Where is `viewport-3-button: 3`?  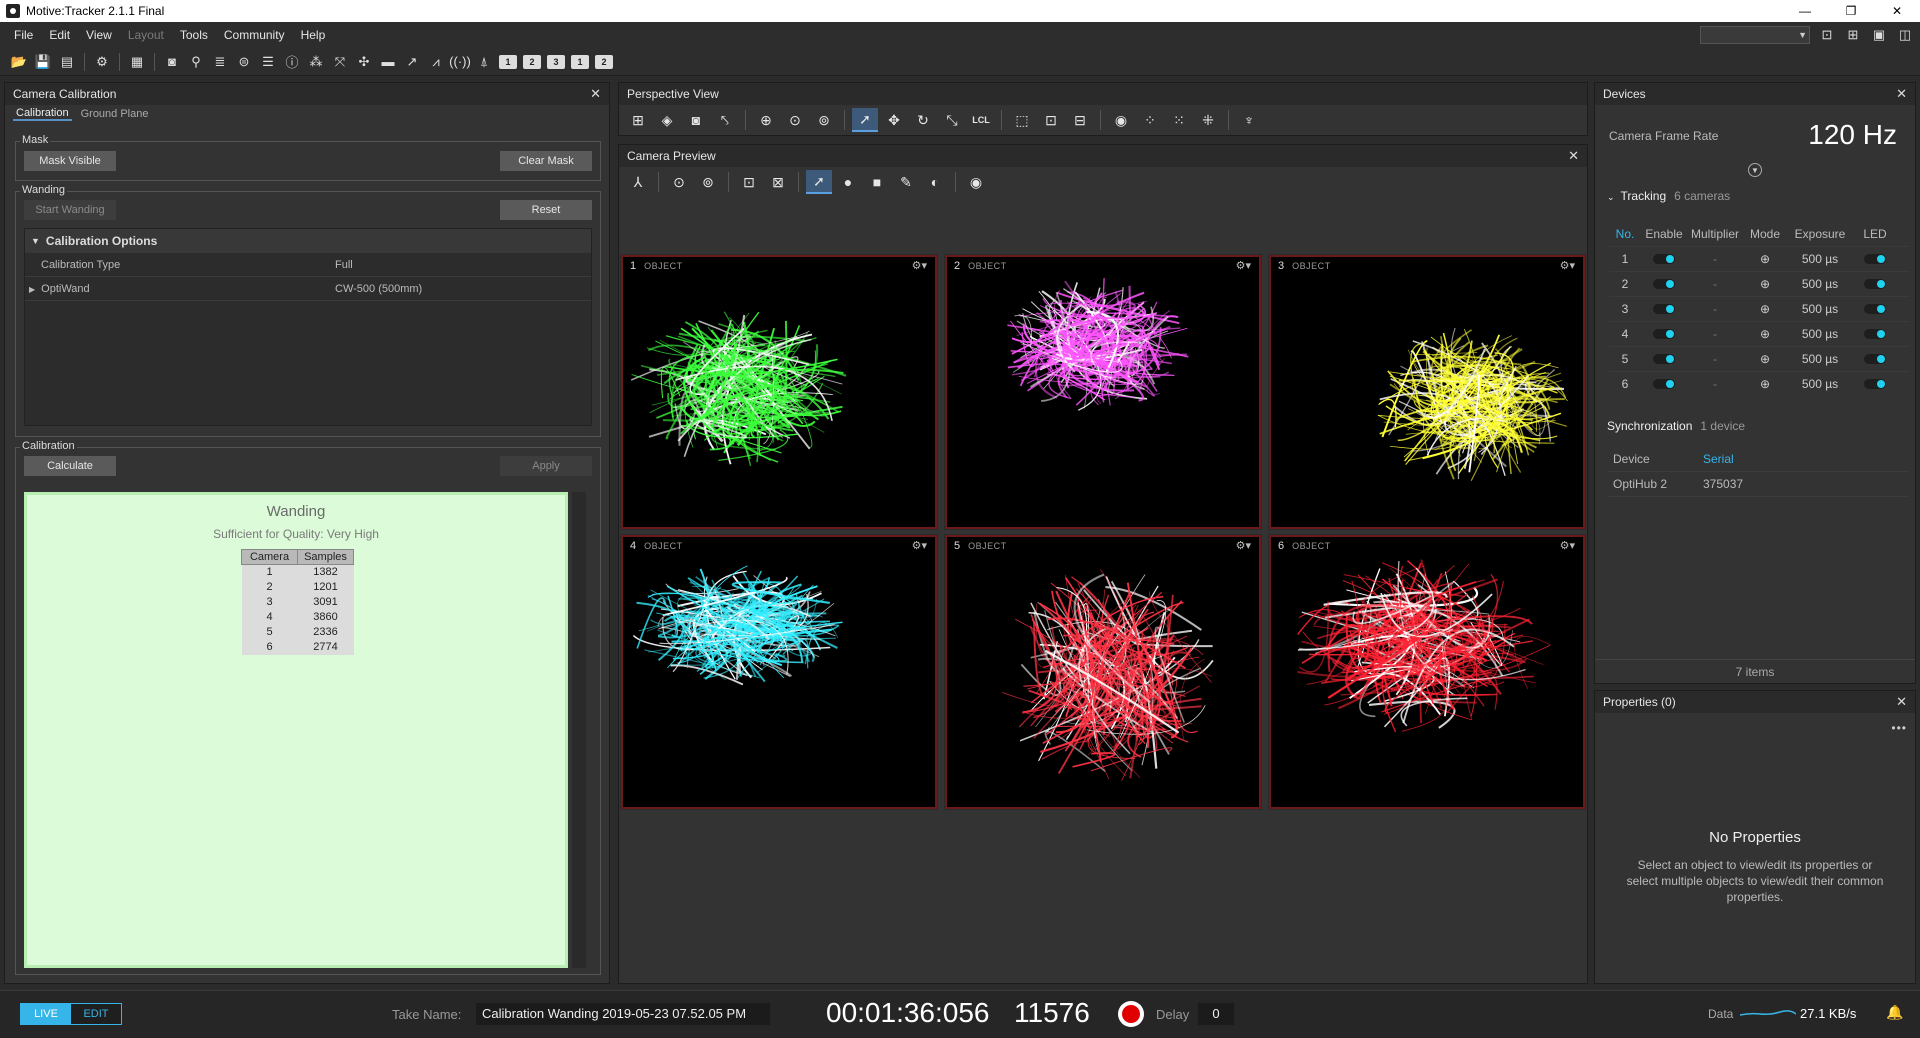 viewport-3-button: 3 is located at coordinates (556, 61).